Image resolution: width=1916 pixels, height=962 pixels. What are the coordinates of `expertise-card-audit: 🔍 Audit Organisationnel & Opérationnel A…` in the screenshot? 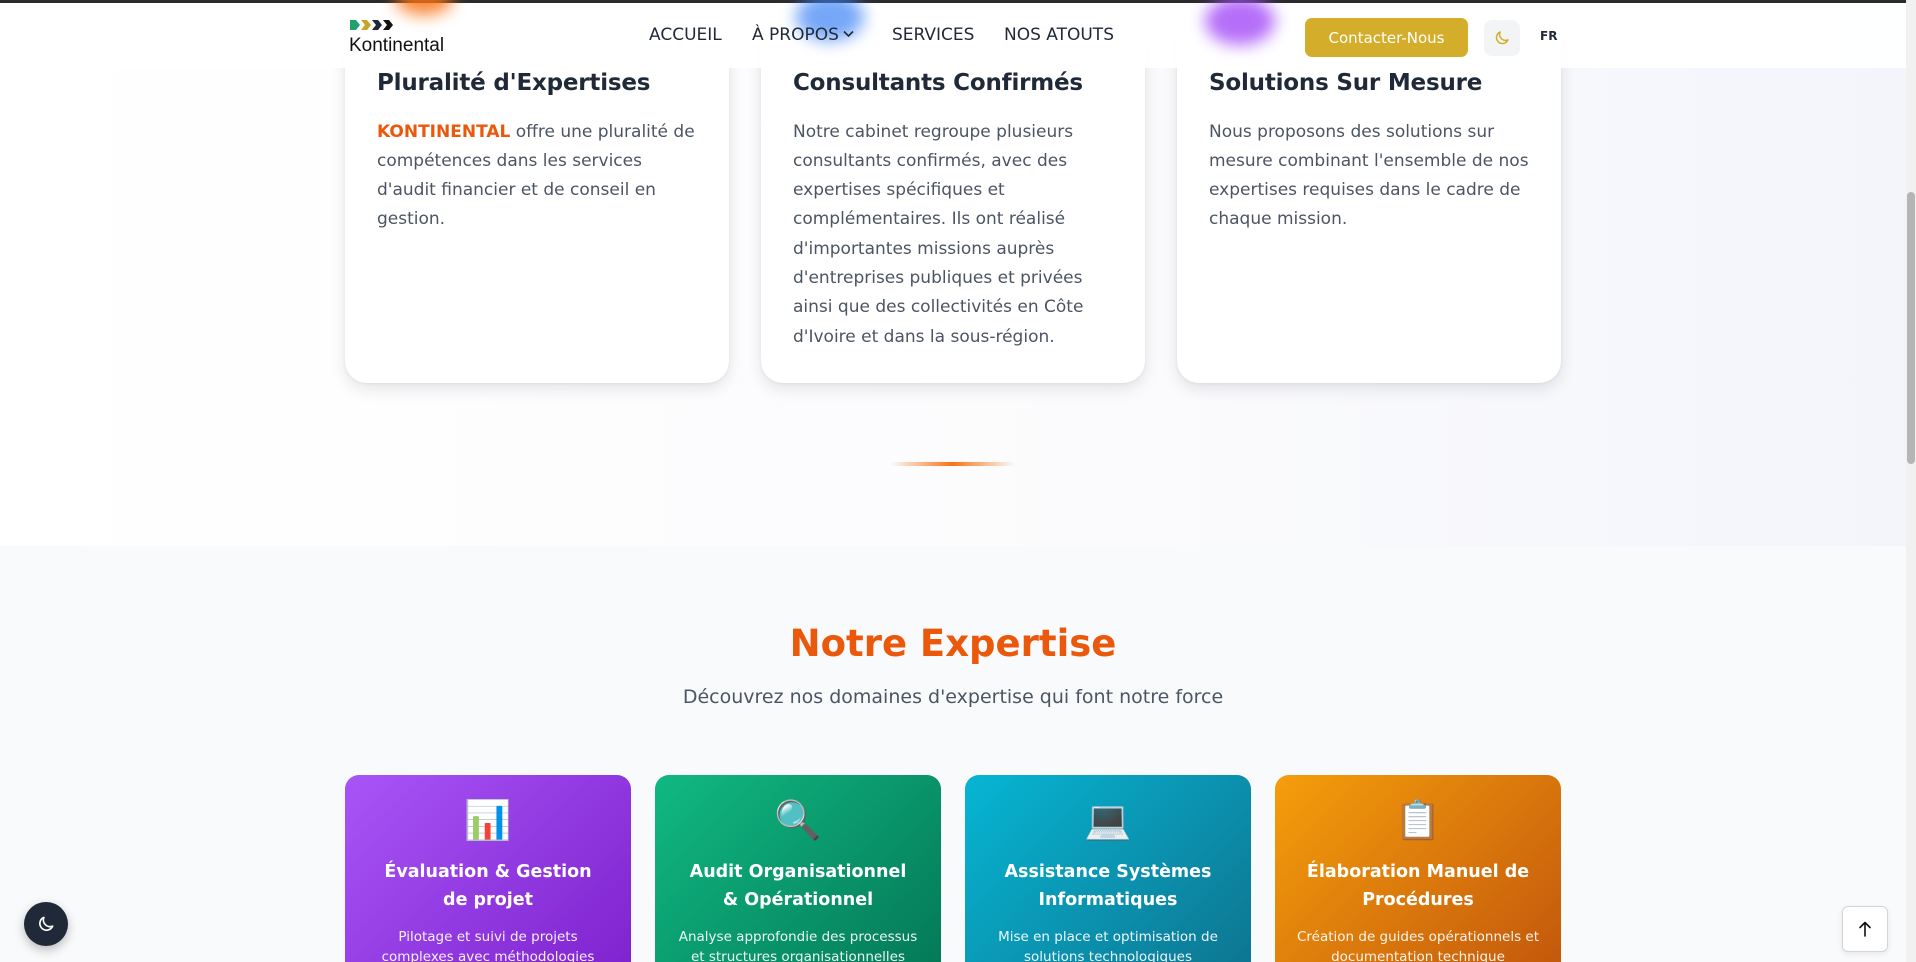 It's located at (798, 868).